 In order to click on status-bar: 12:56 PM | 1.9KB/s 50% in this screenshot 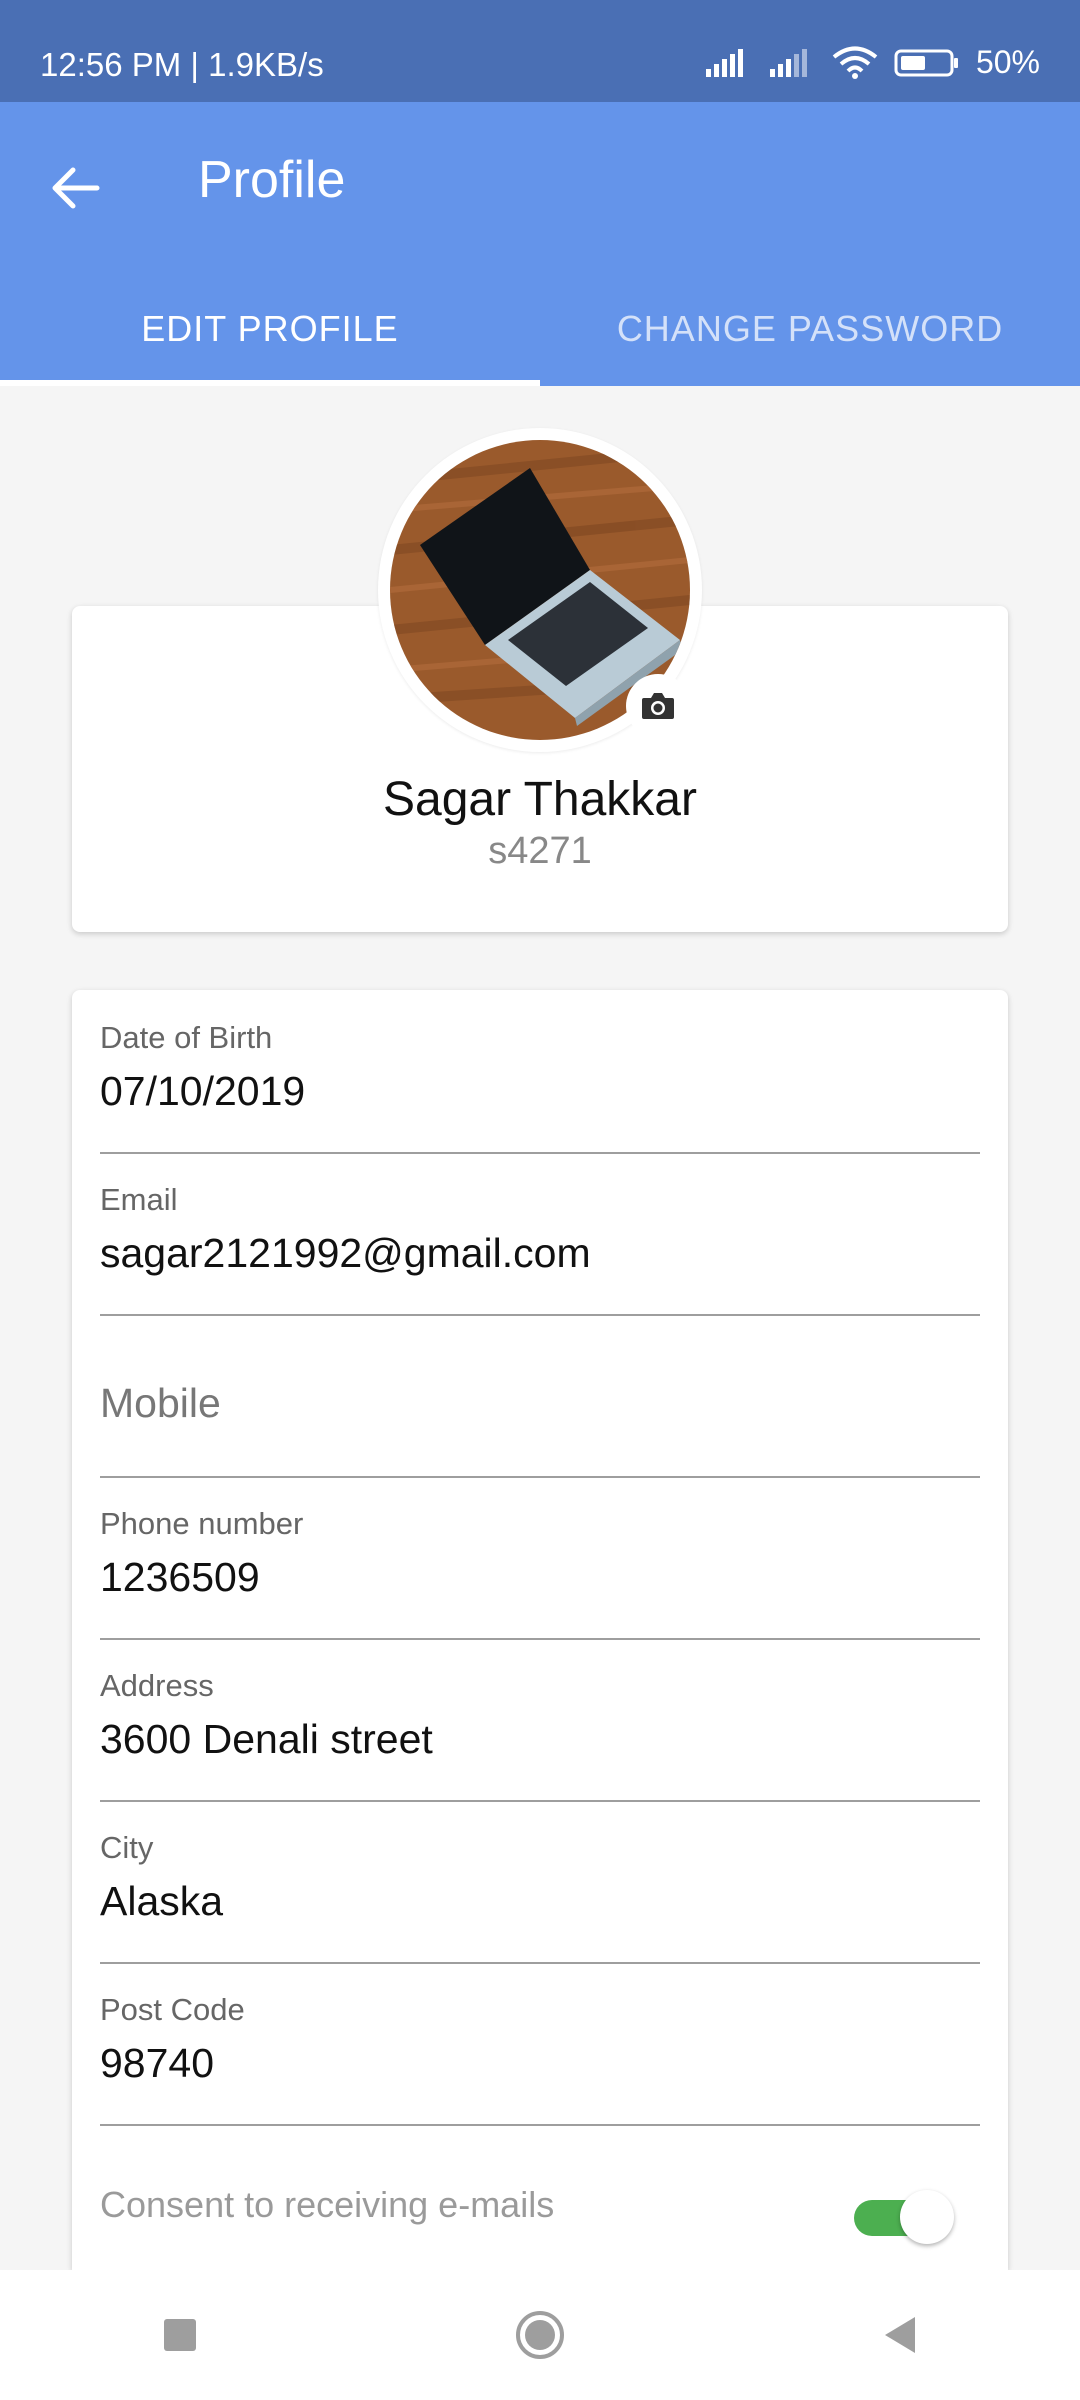, I will do `click(540, 51)`.